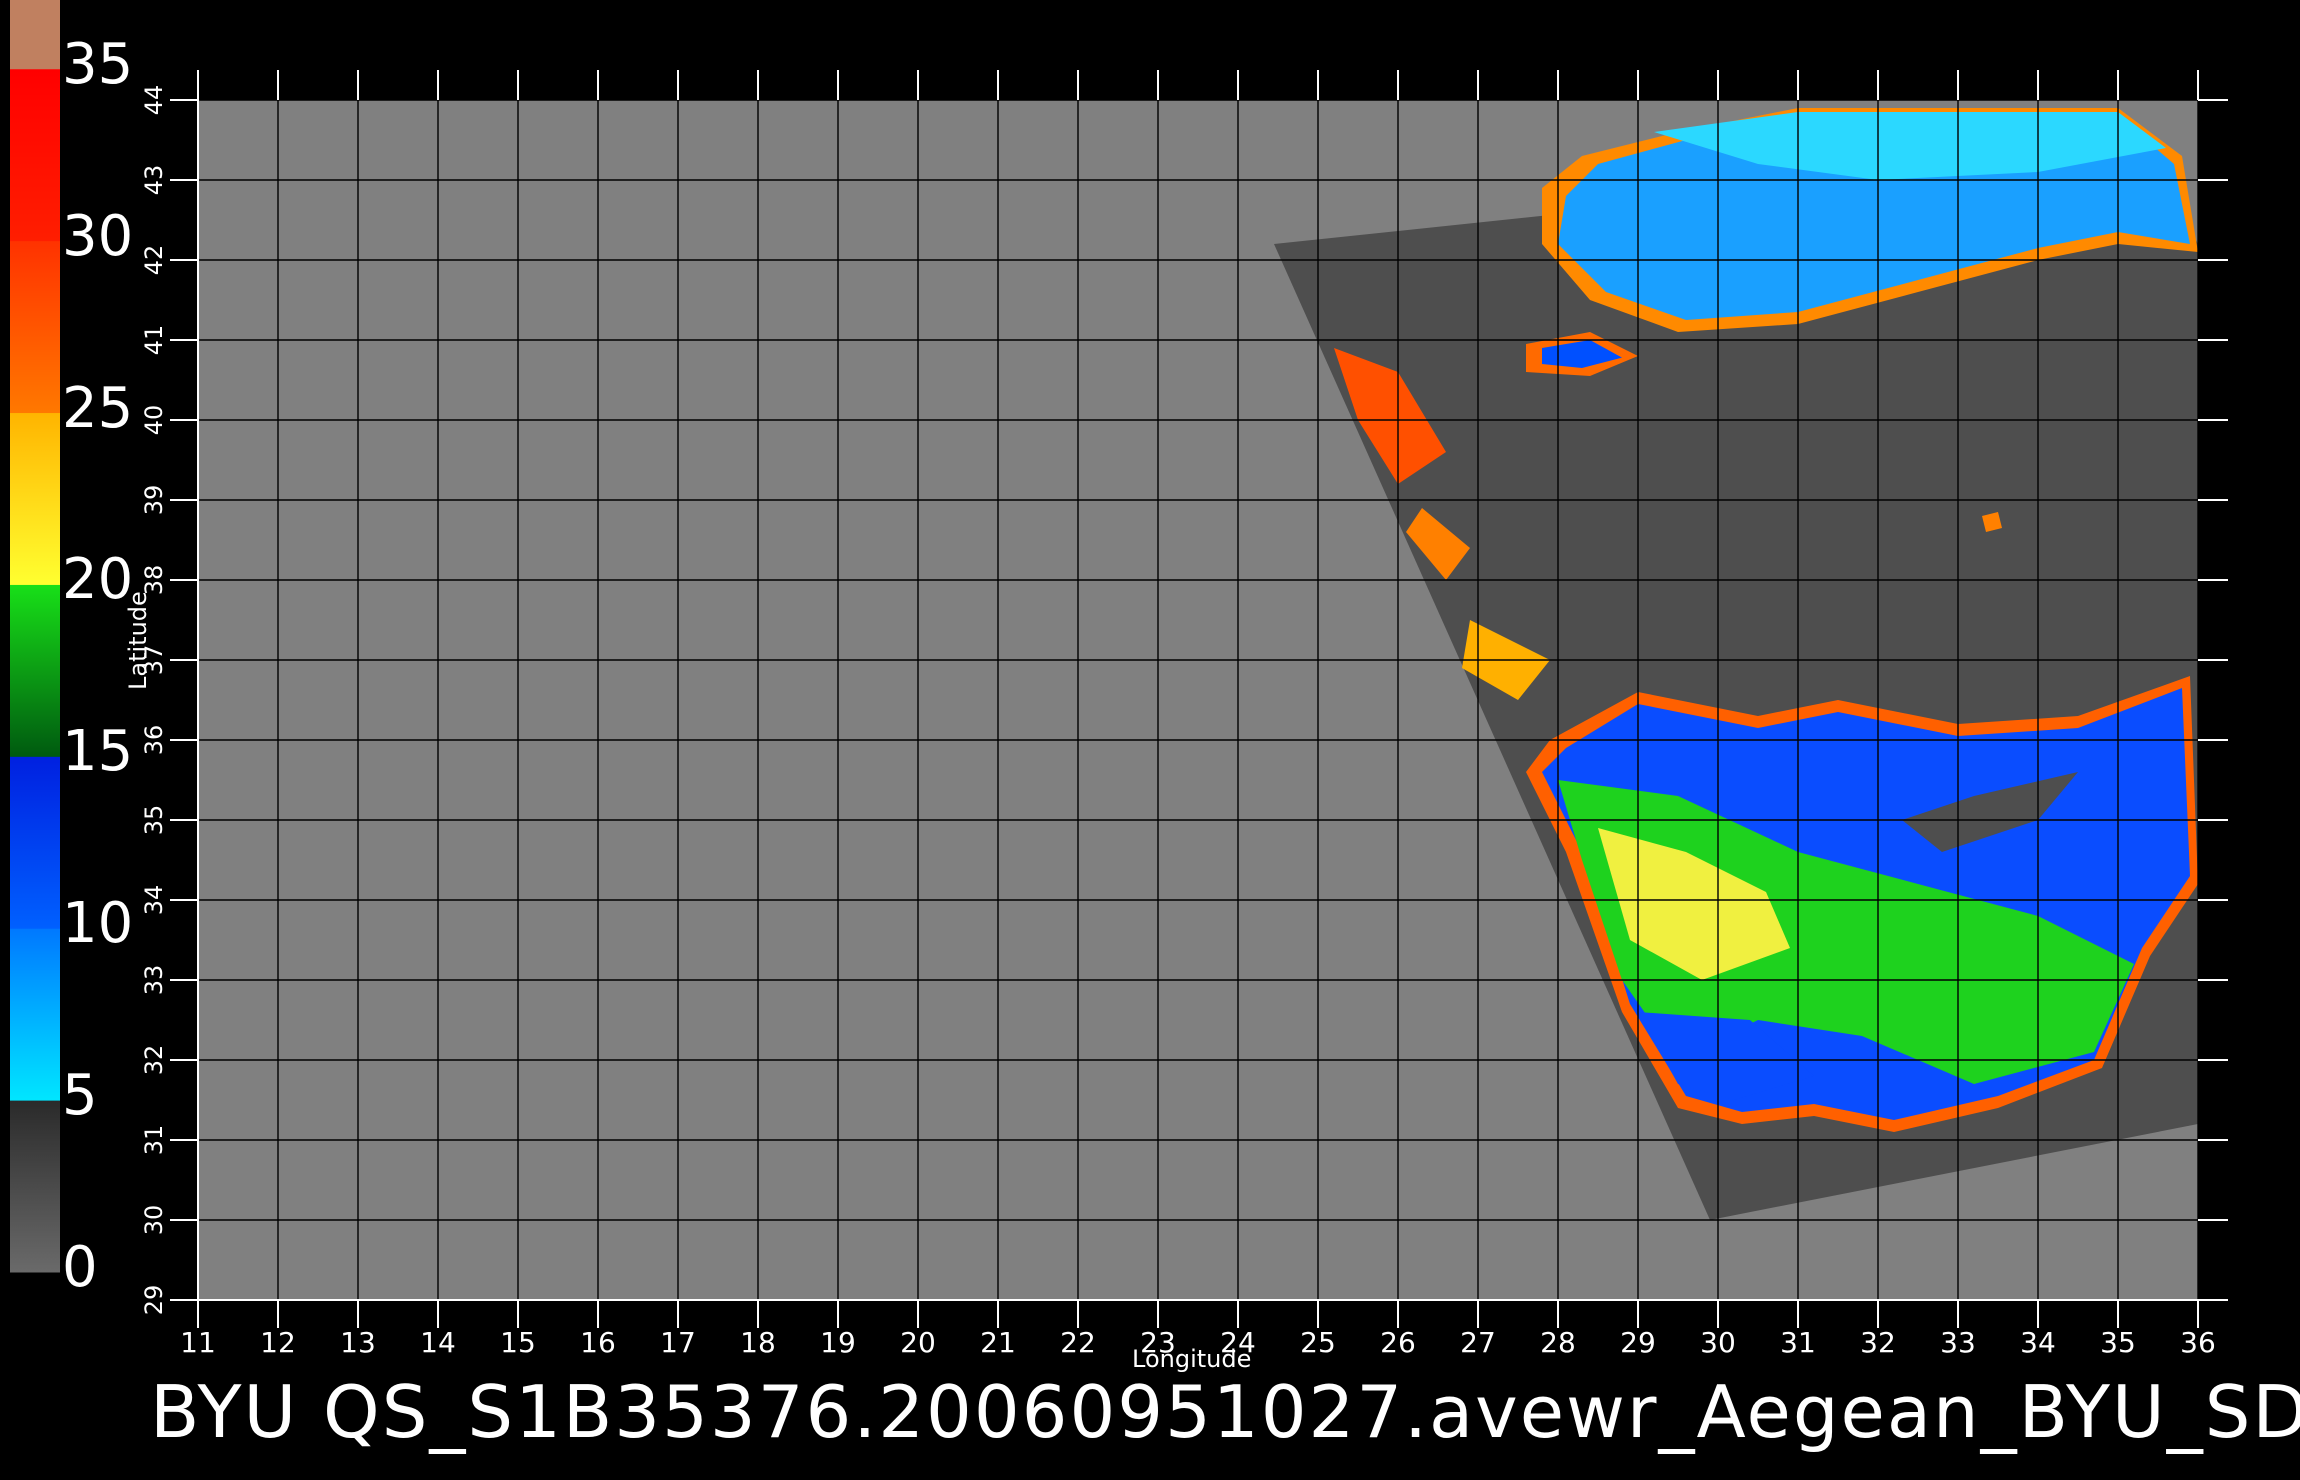 This screenshot has height=1480, width=2300. Describe the element at coordinates (98, 580) in the screenshot. I see `colorbar-label-20: 20` at that location.